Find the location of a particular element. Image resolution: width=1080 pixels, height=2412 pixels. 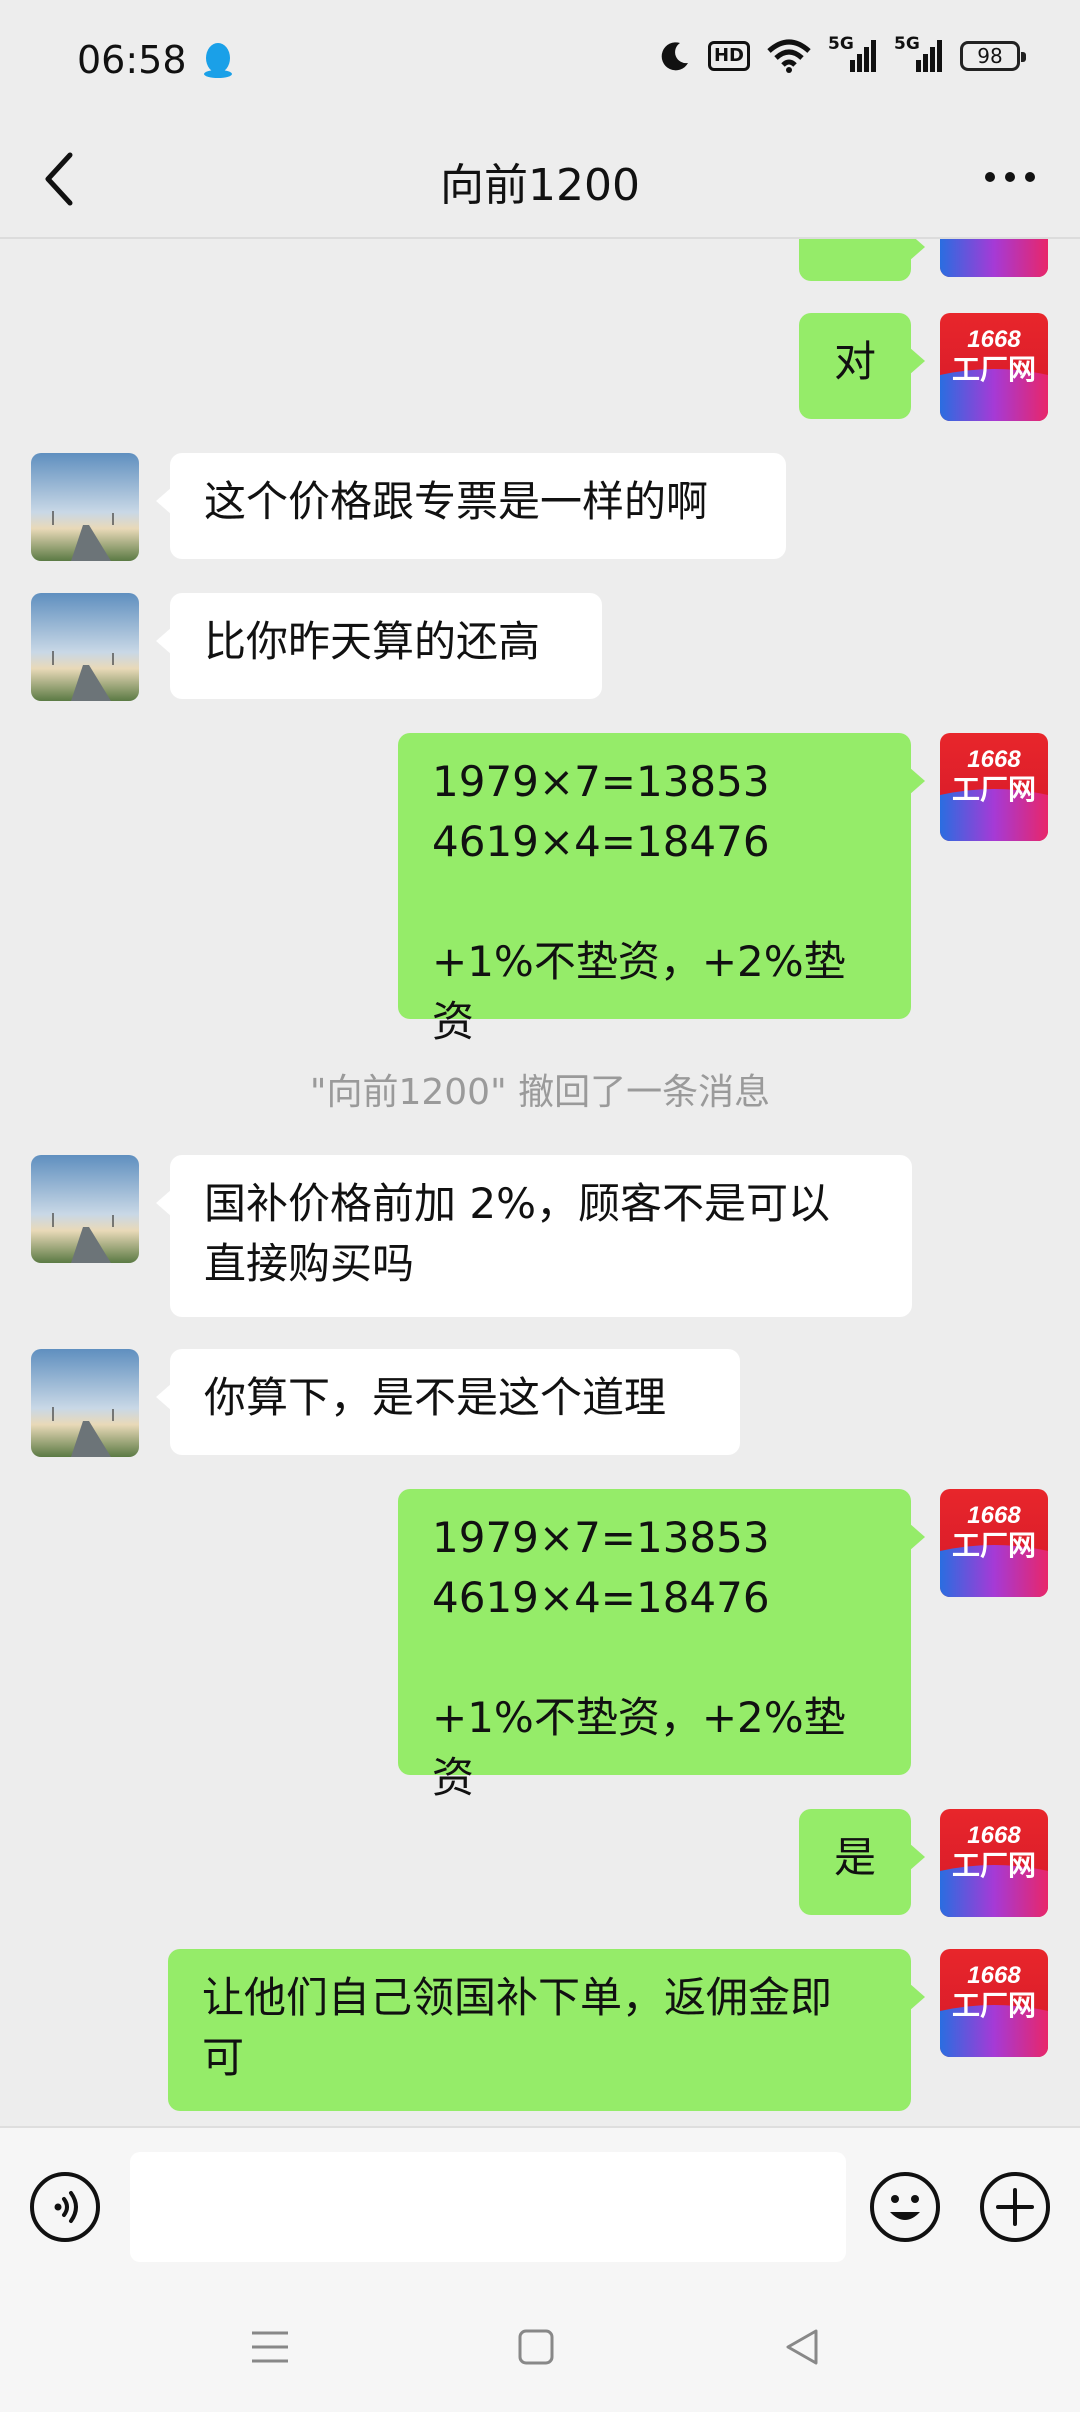

emoji-icon is located at coordinates (905, 2207).